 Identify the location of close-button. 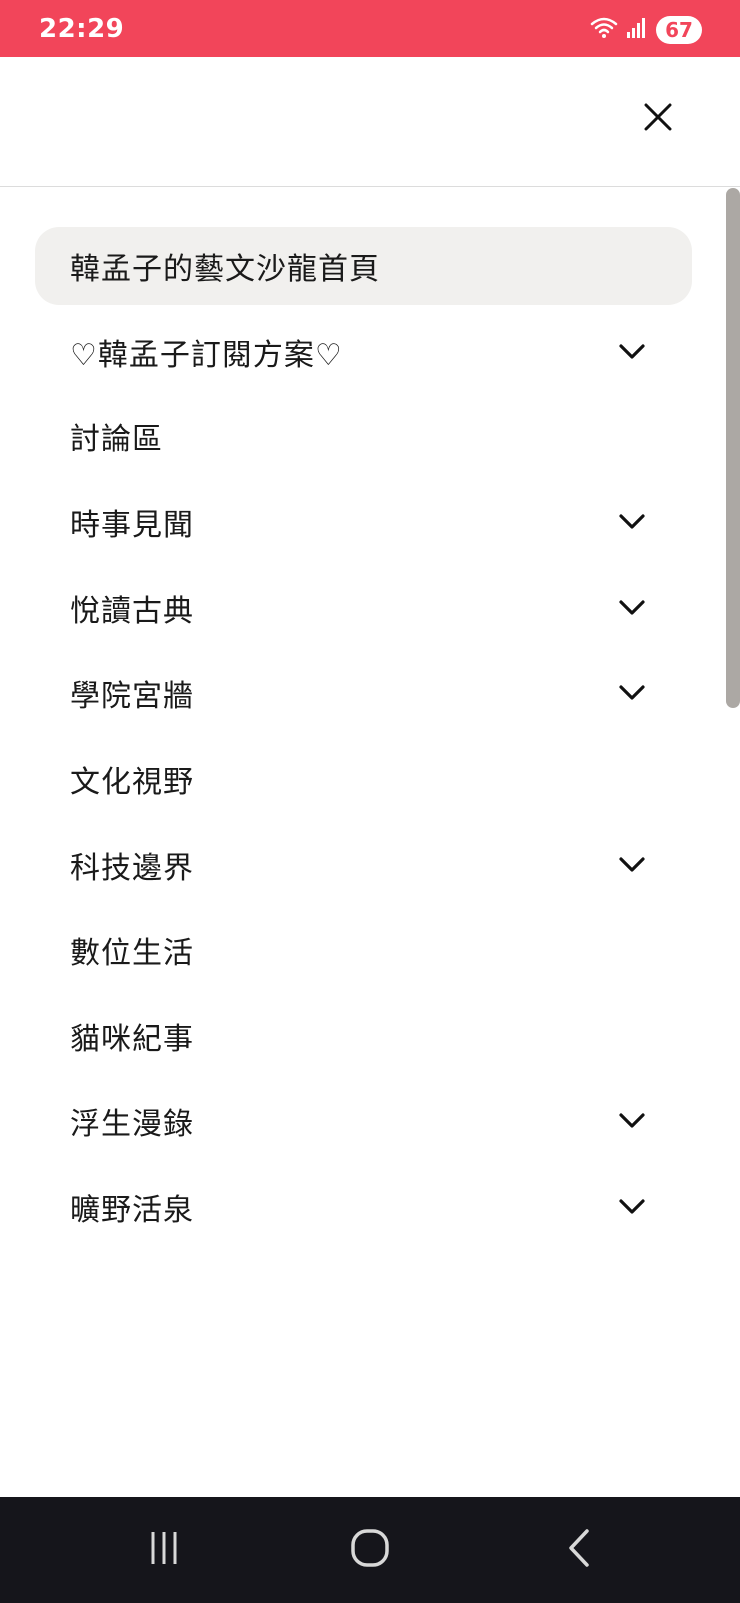
(658, 119).